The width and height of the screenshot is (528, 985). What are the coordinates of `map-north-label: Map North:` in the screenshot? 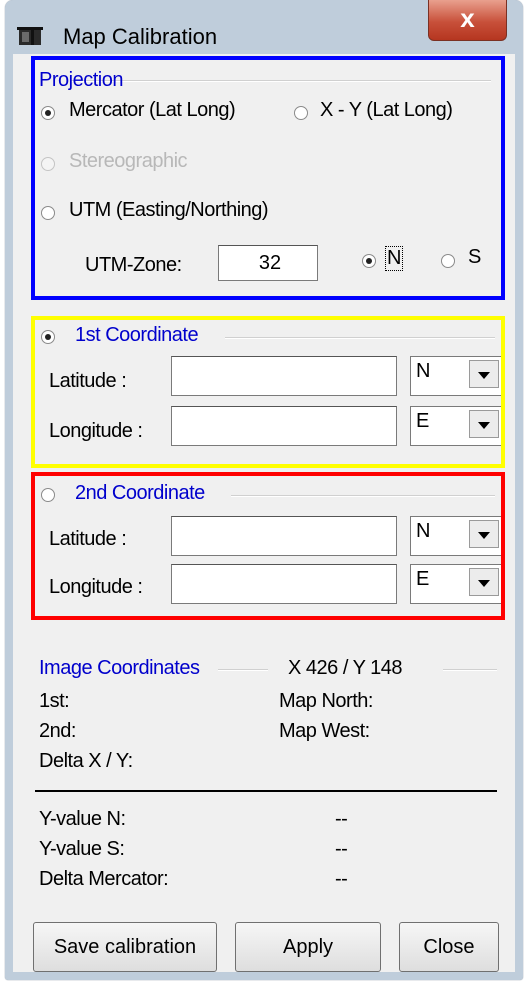 It's located at (326, 701).